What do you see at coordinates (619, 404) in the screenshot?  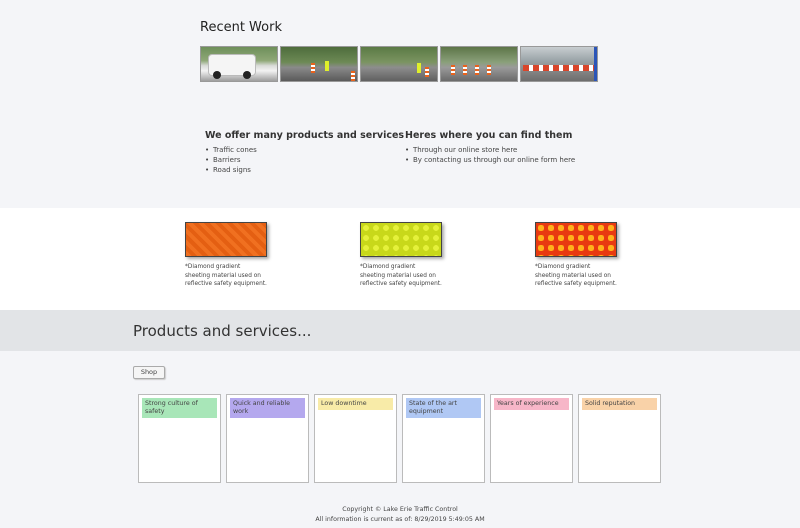 I see `feature-label: Solid reputation` at bounding box center [619, 404].